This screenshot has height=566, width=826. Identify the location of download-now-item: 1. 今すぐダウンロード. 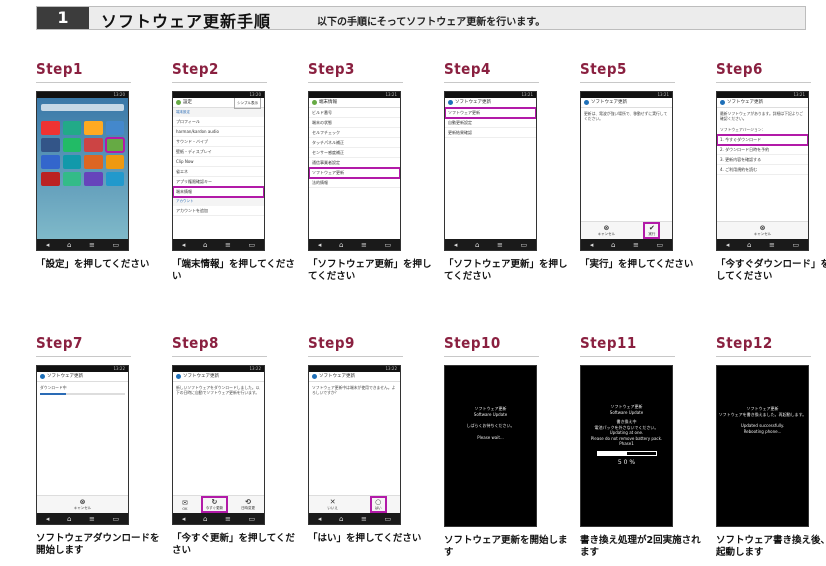
(762, 140).